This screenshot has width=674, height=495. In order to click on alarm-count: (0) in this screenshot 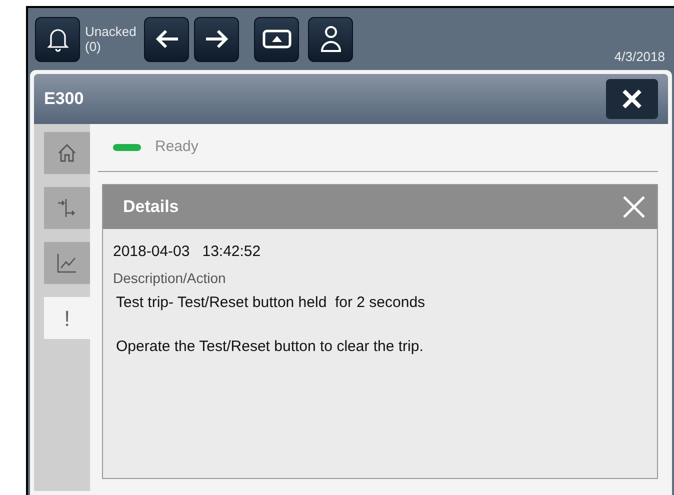, I will do `click(93, 46)`.